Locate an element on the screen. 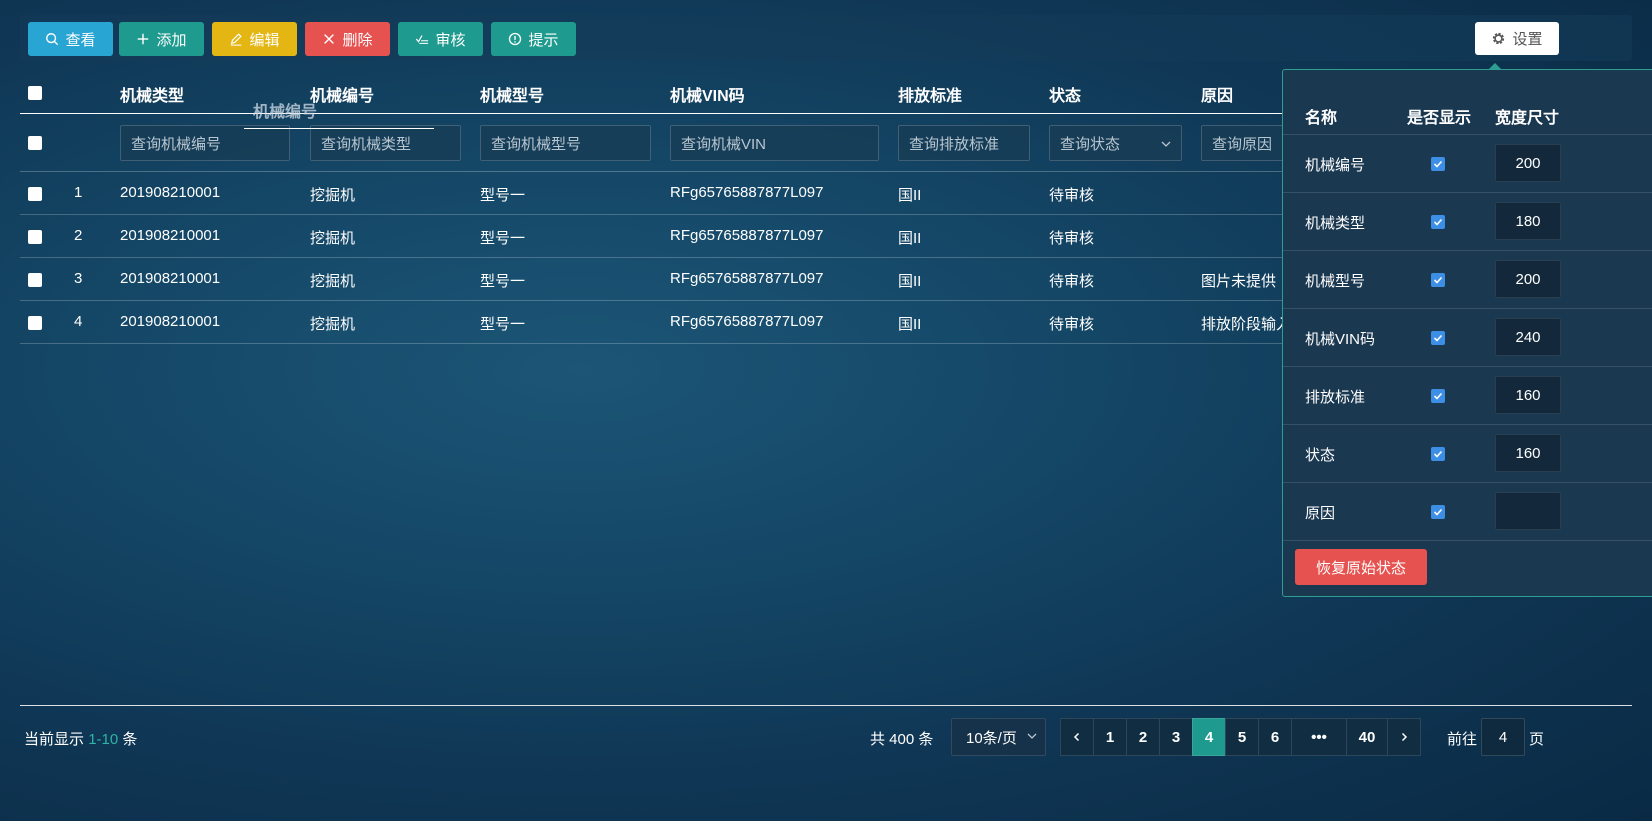 Image resolution: width=1652 pixels, height=821 pixels. page-button-3: 3 is located at coordinates (1176, 737).